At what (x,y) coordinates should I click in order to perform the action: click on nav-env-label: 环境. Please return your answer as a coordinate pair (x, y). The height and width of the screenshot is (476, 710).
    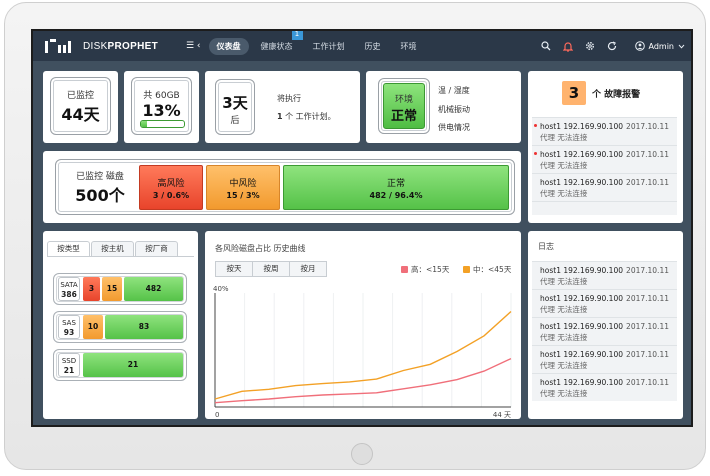
    Looking at the image, I should click on (408, 46).